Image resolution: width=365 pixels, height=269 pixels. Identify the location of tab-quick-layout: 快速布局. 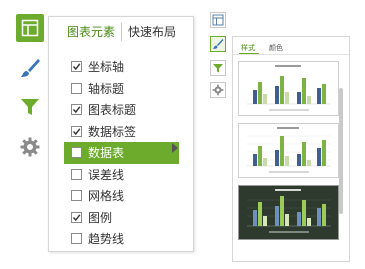
(151, 32).